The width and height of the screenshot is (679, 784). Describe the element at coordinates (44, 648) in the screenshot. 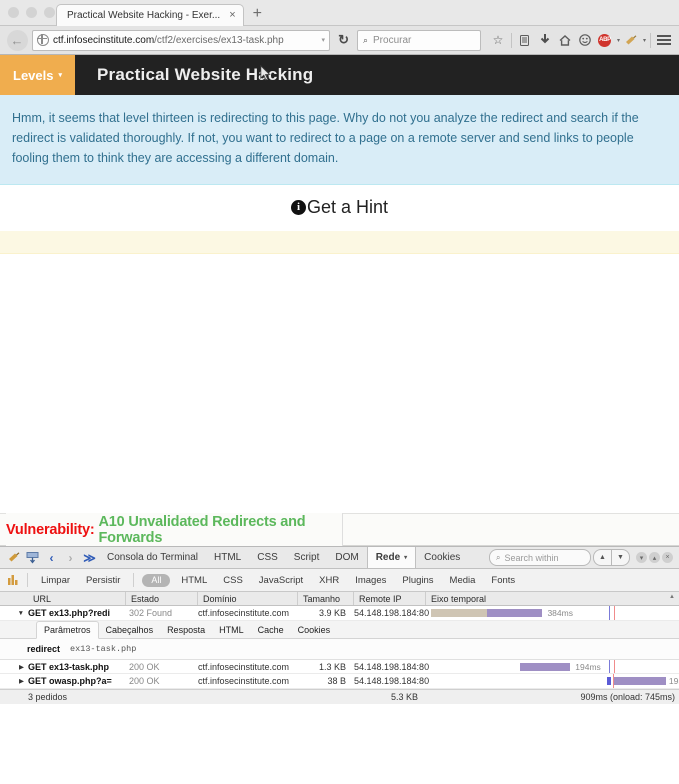

I see `parameter-name: redirect` at that location.